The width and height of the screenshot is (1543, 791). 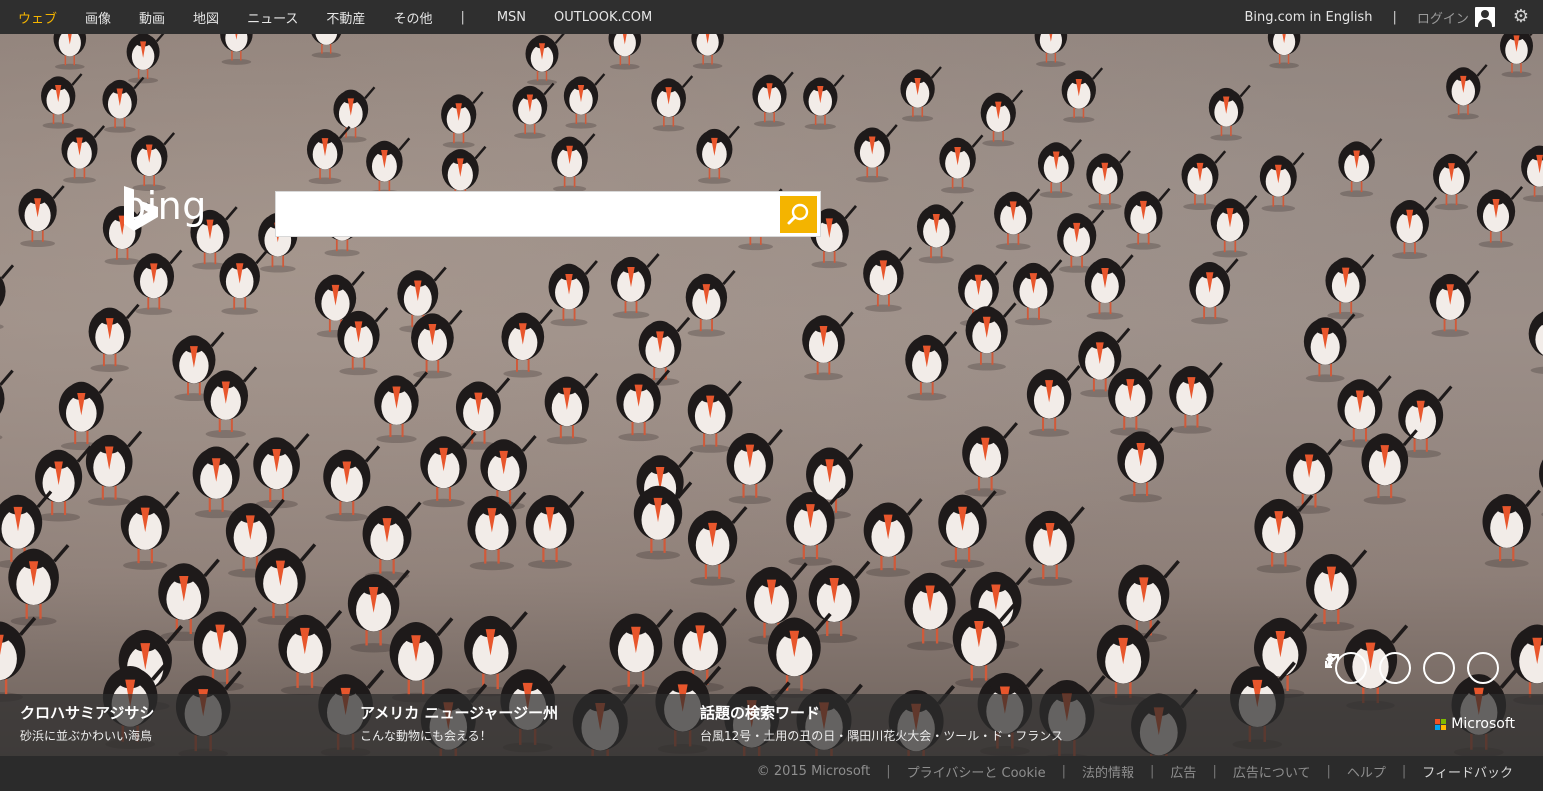 I want to click on footer-link-feedback: フィードバック, so click(x=1467, y=771).